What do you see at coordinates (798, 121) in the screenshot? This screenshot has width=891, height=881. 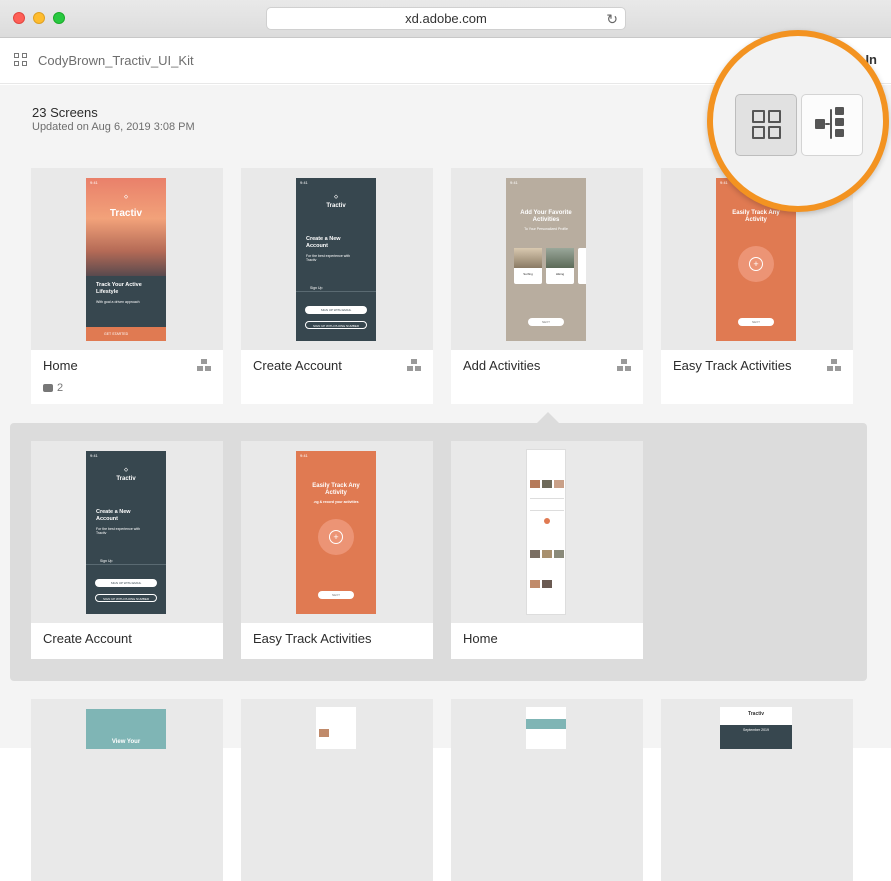 I see `view-toggle-zoom-callout` at bounding box center [798, 121].